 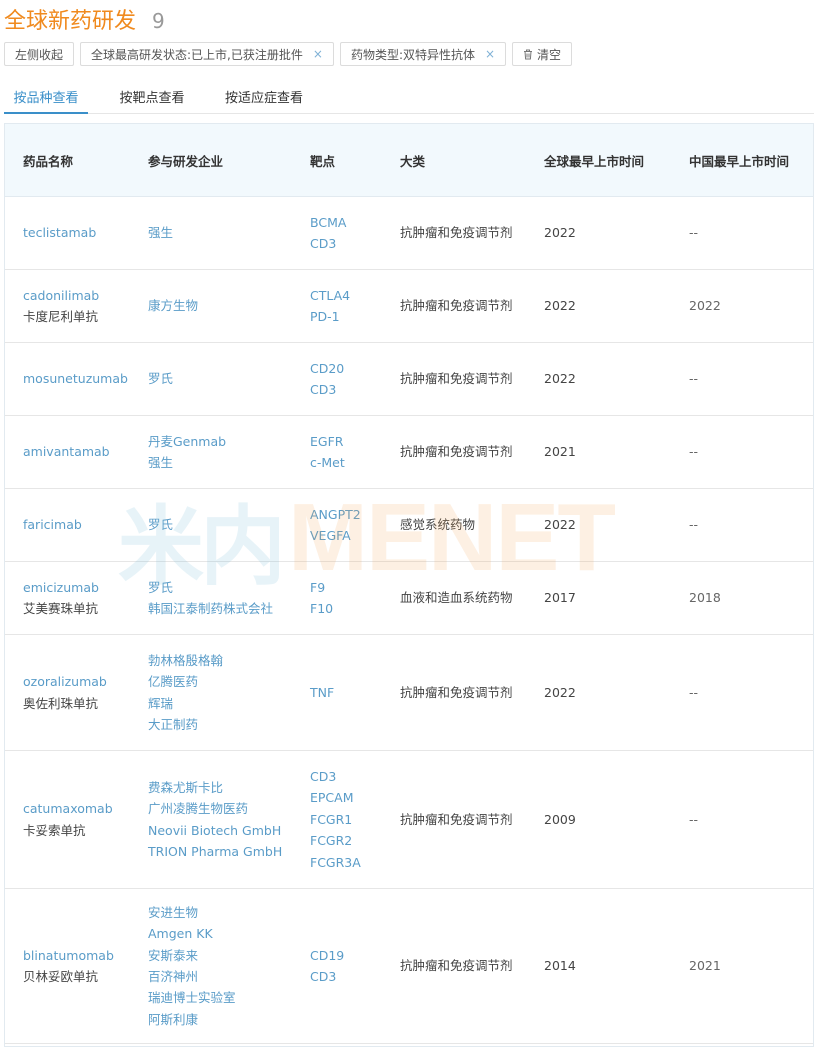 I want to click on targets-cell: ANGPT2 VEGFA, so click(x=337, y=525).